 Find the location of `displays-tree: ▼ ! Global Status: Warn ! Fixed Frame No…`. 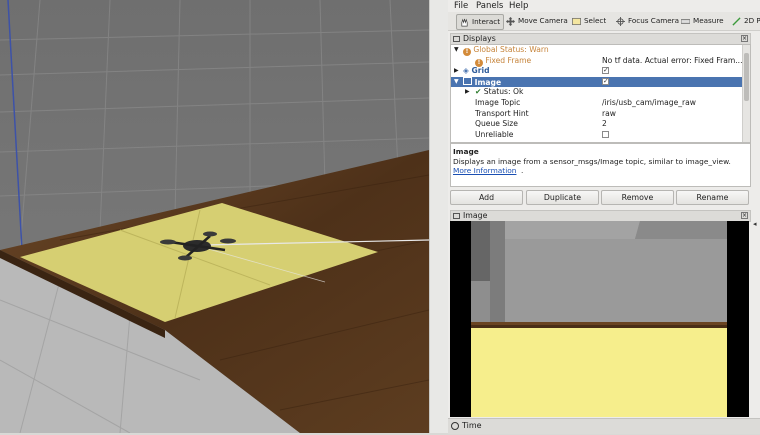

displays-tree: ▼ ! Global Status: Warn ! Fixed Frame No… is located at coordinates (600, 93).